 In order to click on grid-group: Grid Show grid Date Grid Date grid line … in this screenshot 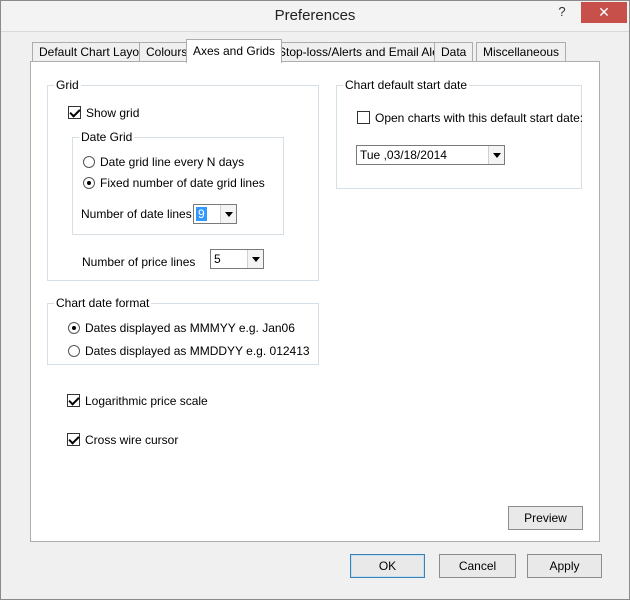, I will do `click(183, 179)`.